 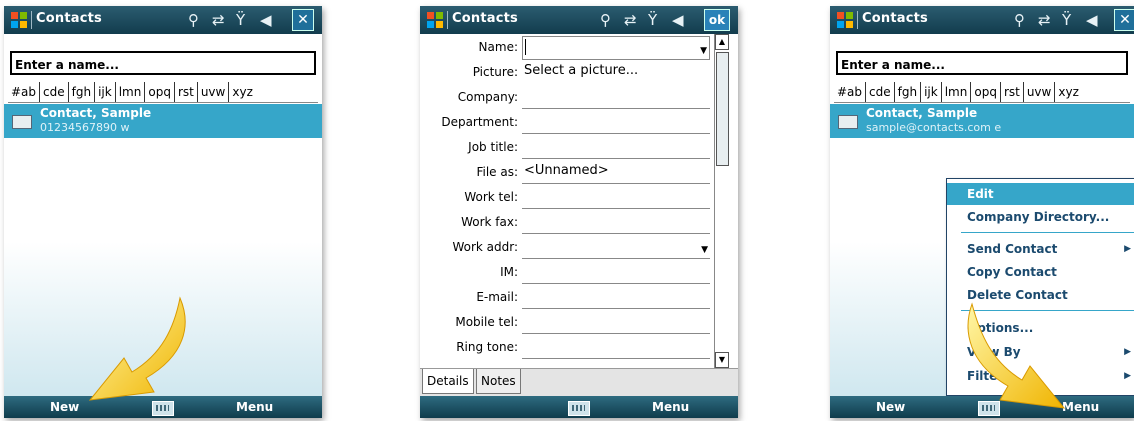 What do you see at coordinates (616, 97) in the screenshot?
I see `company-field` at bounding box center [616, 97].